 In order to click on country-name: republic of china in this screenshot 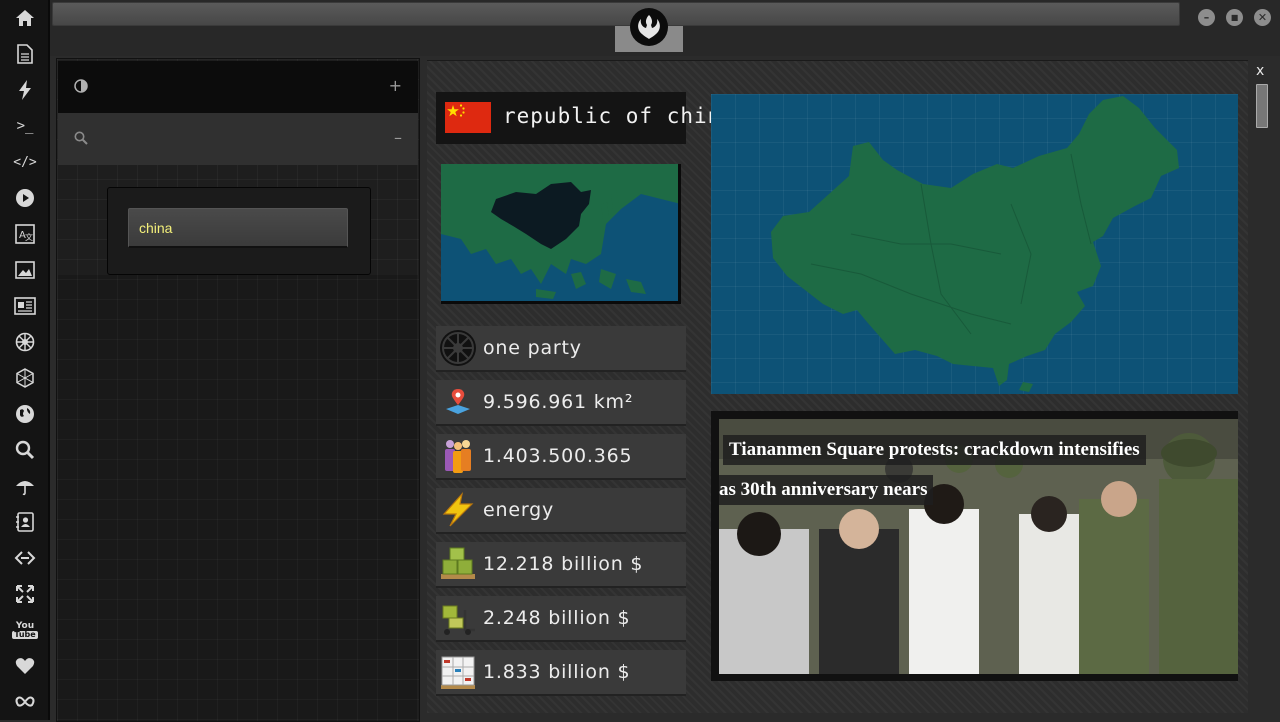, I will do `click(619, 116)`.